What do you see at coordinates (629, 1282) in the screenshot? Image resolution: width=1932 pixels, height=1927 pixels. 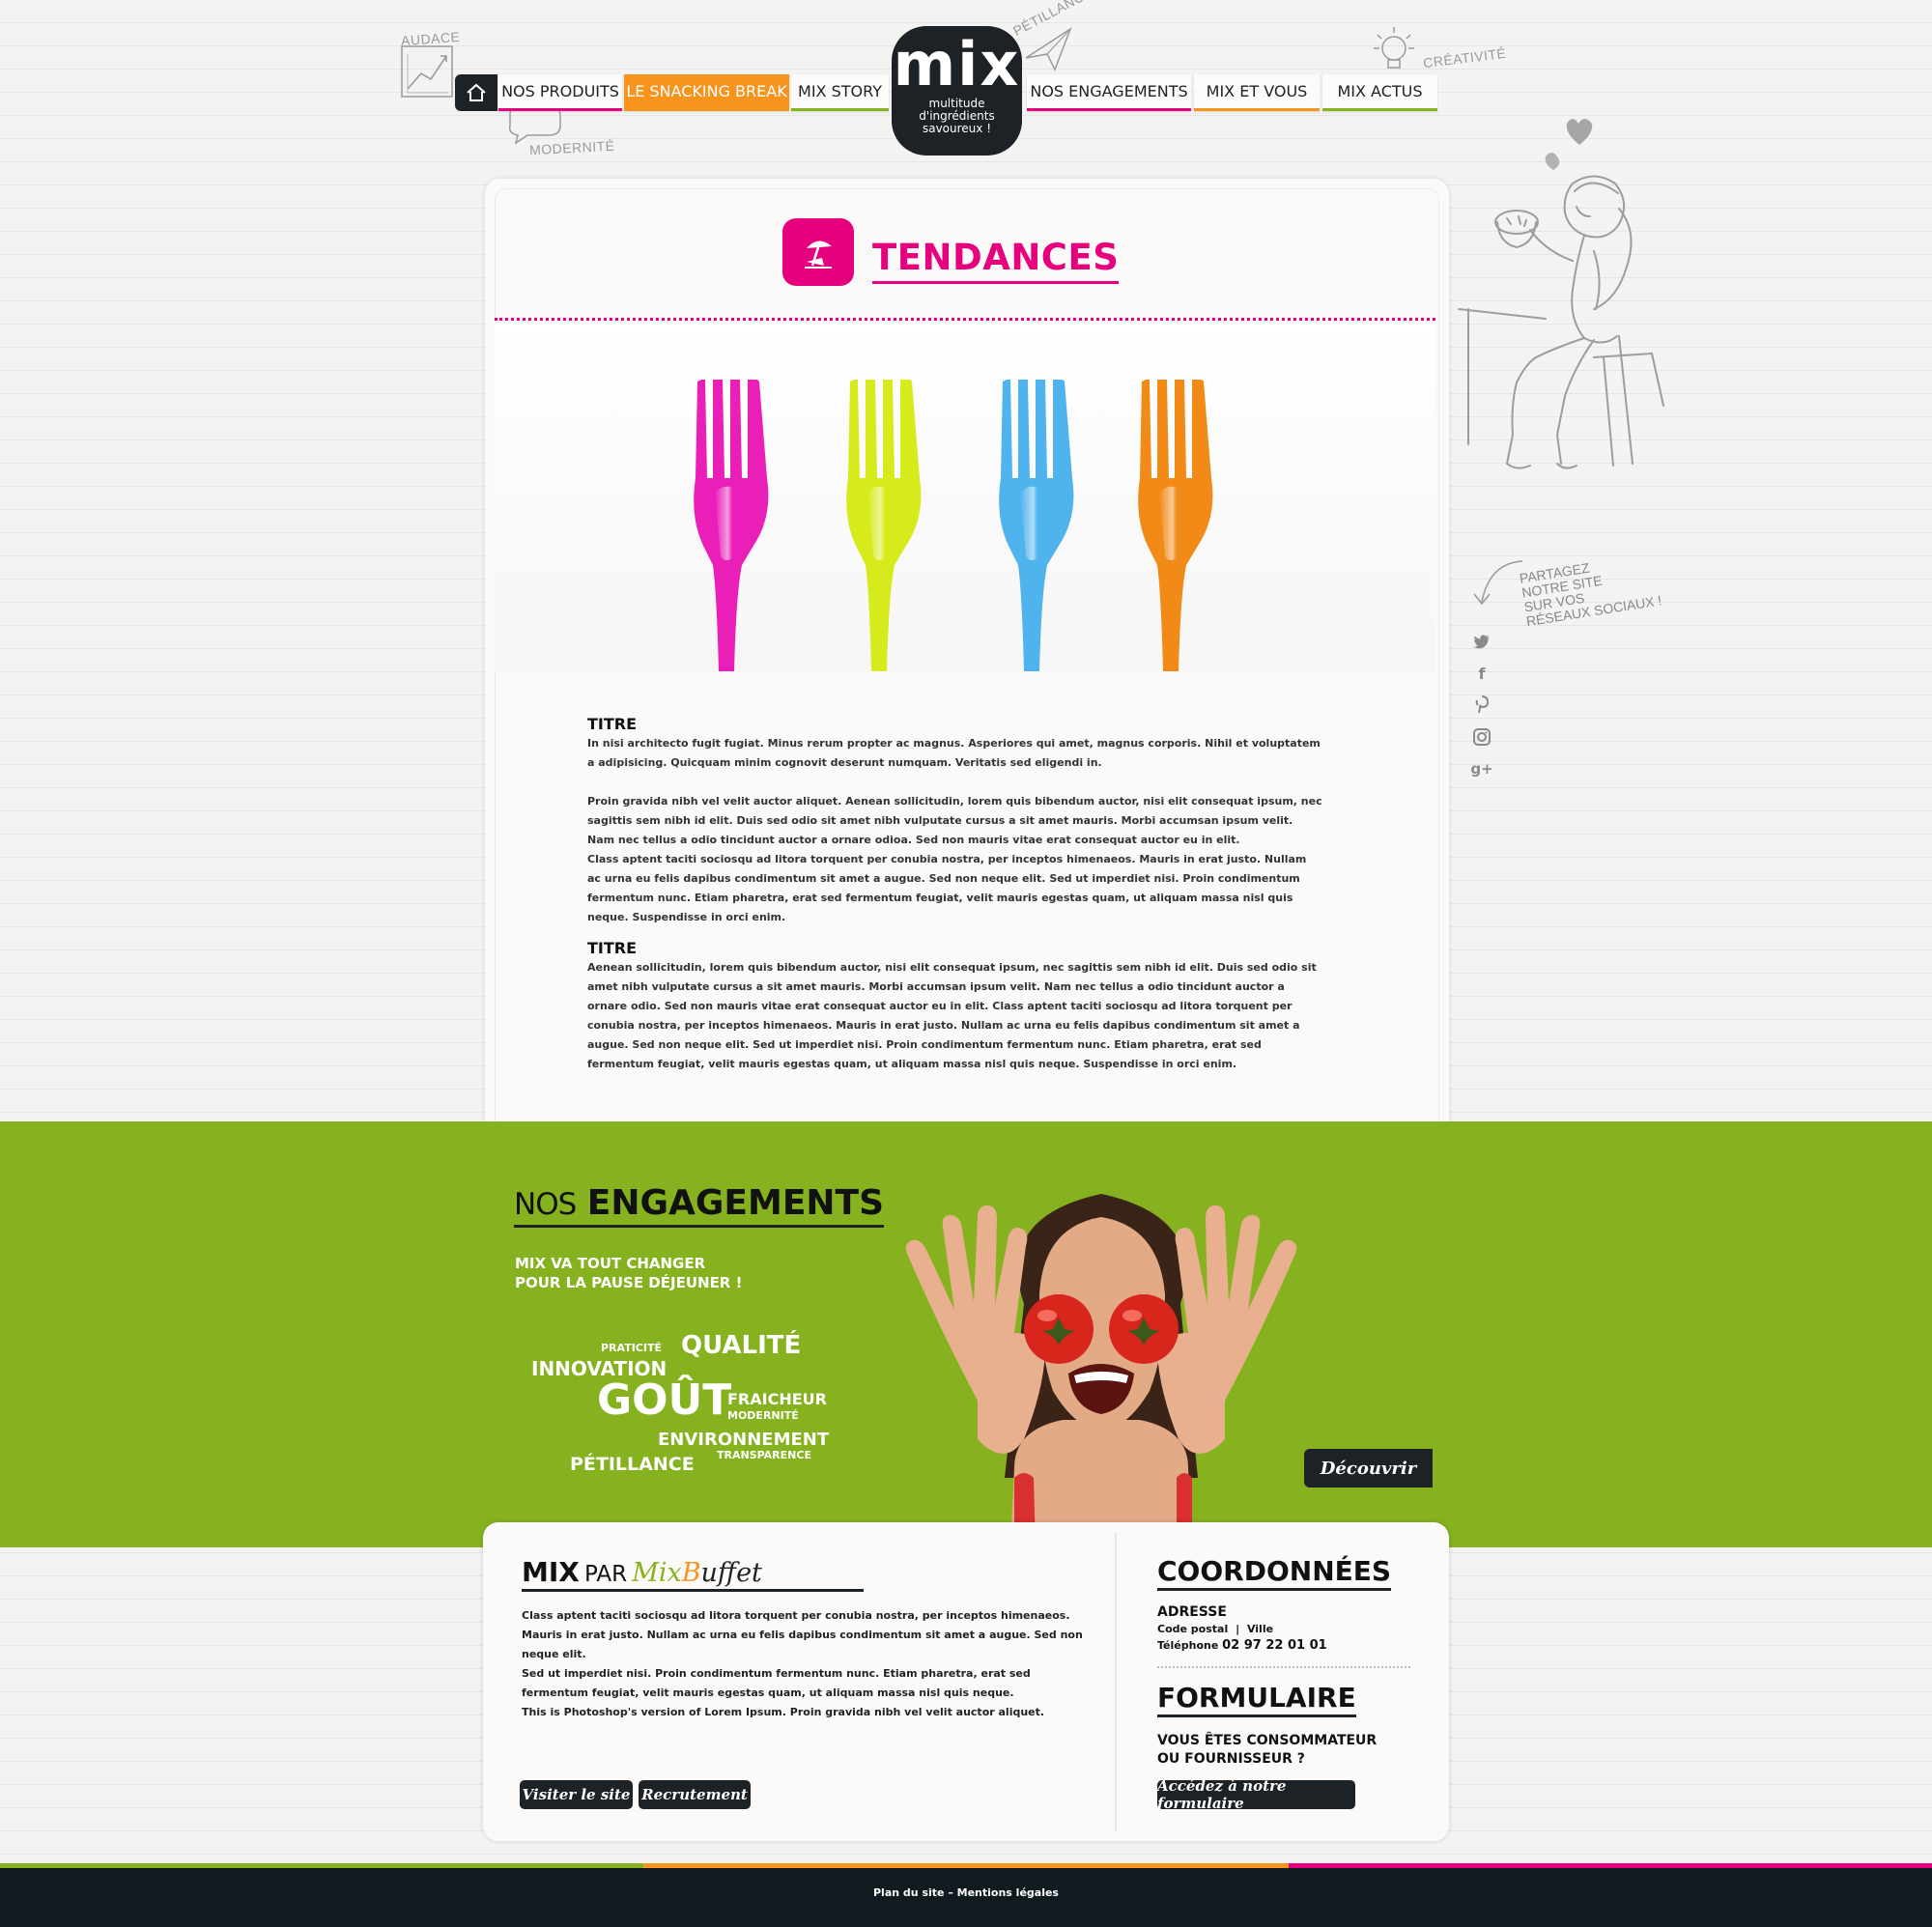 I see `engagements-subtitle-line: POUR LA PAUSE DÉJEUNER !` at bounding box center [629, 1282].